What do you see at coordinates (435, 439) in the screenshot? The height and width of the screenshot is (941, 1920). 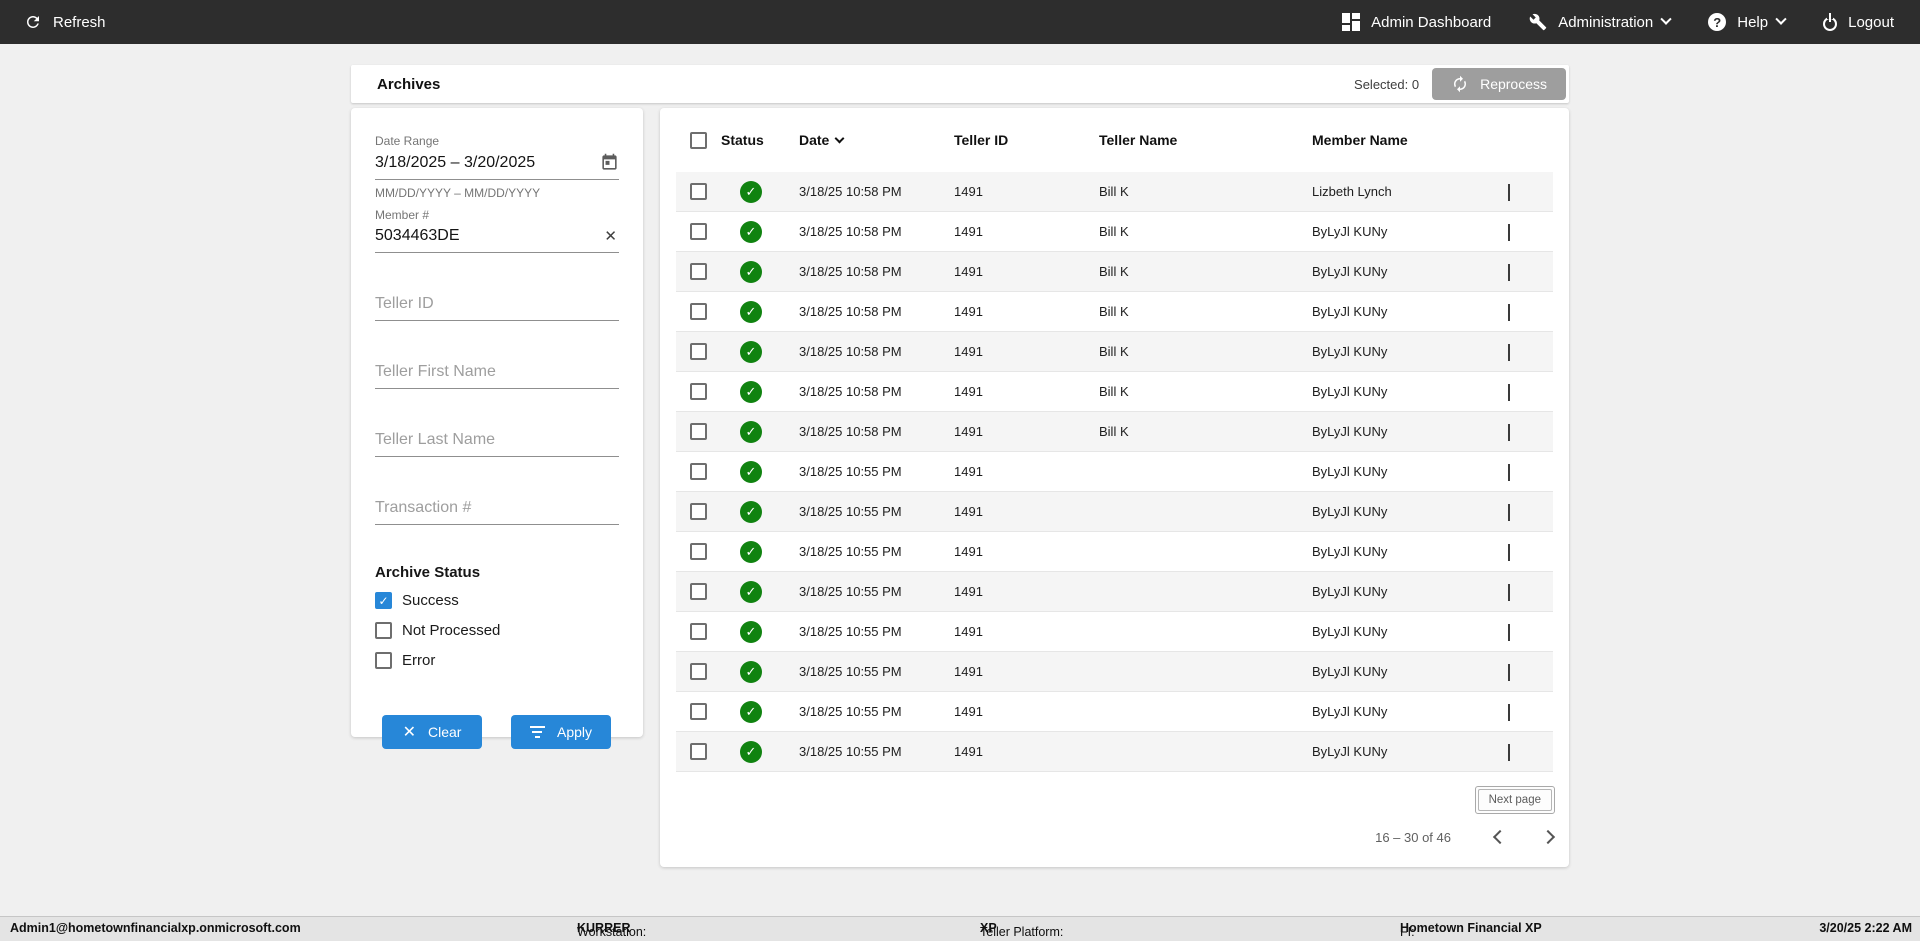 I see `teller-last-name-placeholder: Teller Last Name` at bounding box center [435, 439].